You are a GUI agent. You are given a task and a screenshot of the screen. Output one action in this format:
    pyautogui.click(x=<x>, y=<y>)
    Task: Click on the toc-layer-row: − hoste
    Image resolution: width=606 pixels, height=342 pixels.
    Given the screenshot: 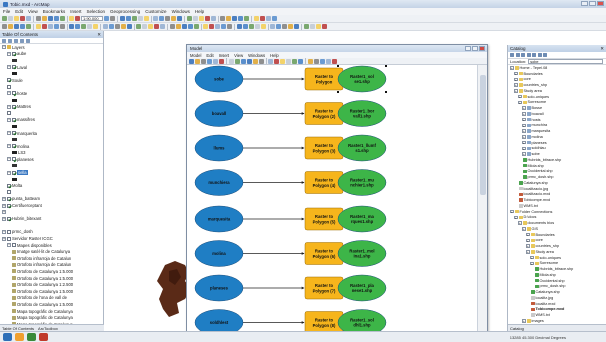 What is the action you would take?
    pyautogui.click(x=51, y=93)
    